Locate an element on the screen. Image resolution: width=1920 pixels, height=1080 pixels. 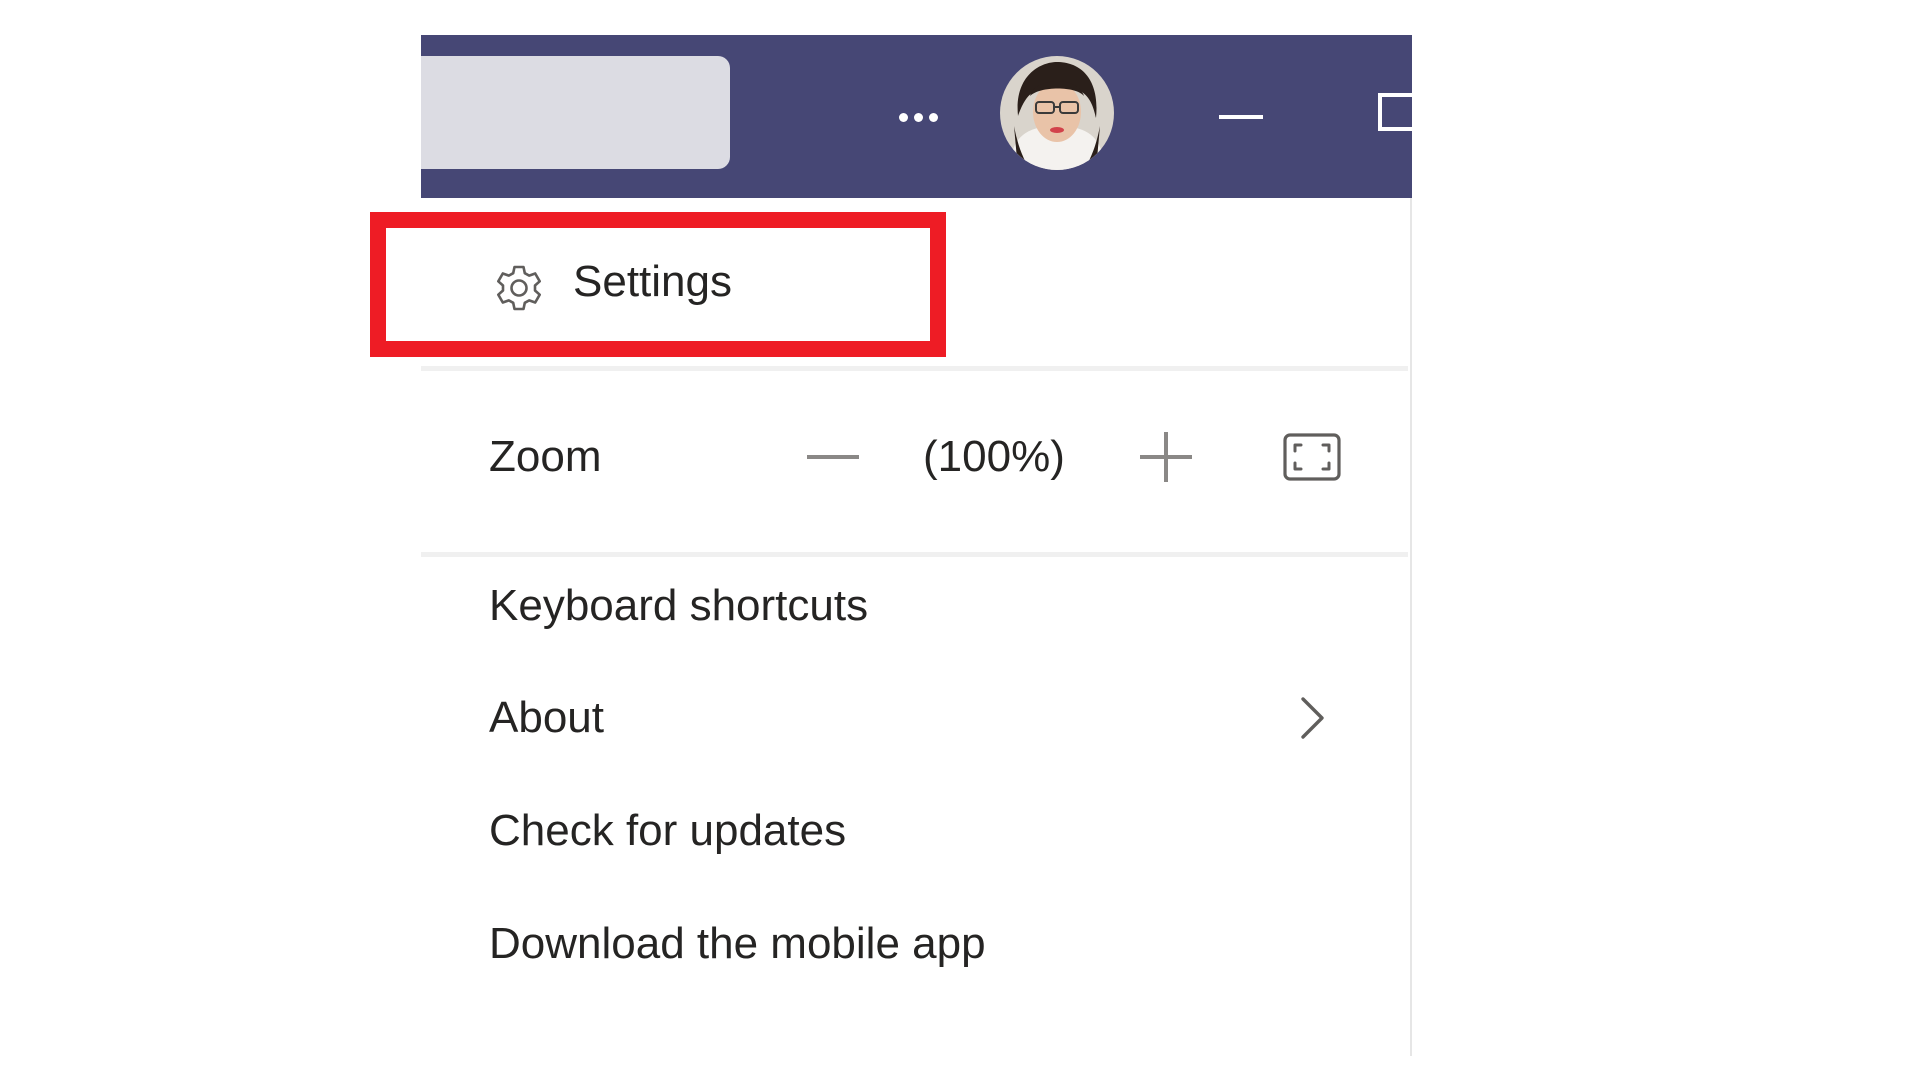
minimize-button is located at coordinates (1241, 117).